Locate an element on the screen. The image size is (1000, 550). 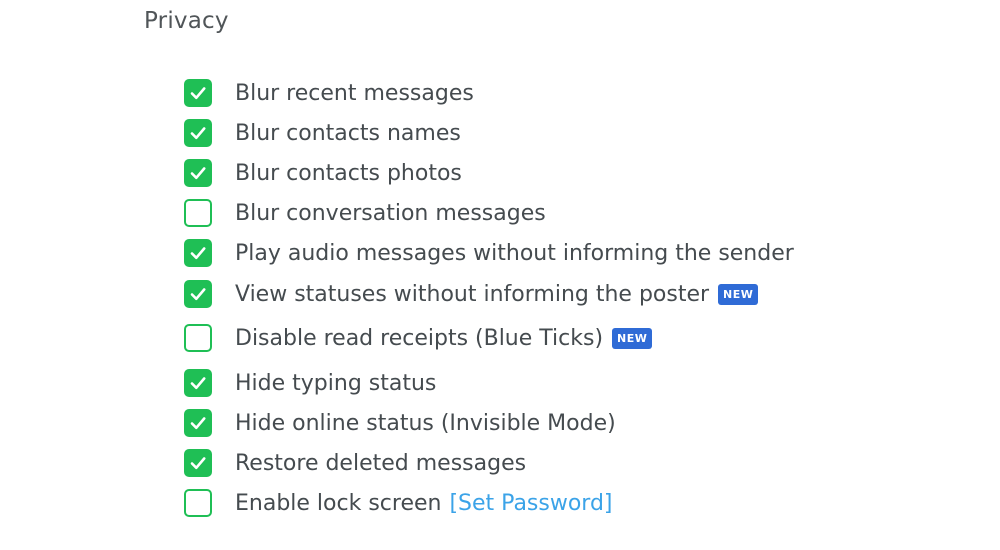
option-blur-recent-messages: Blur recent messages is located at coordinates (329, 93).